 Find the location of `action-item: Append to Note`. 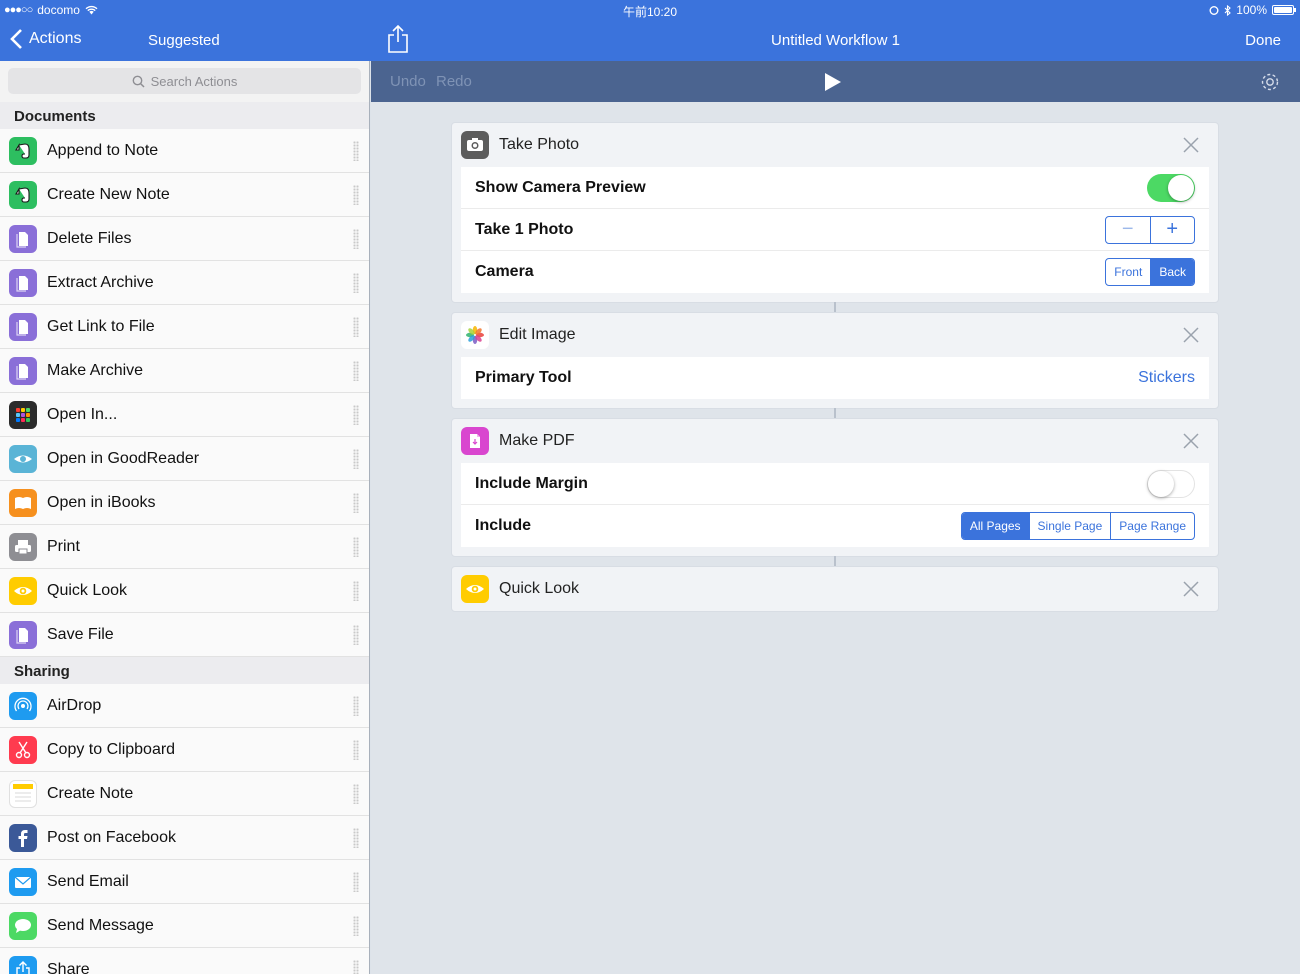

action-item: Append to Note is located at coordinates (184, 151).